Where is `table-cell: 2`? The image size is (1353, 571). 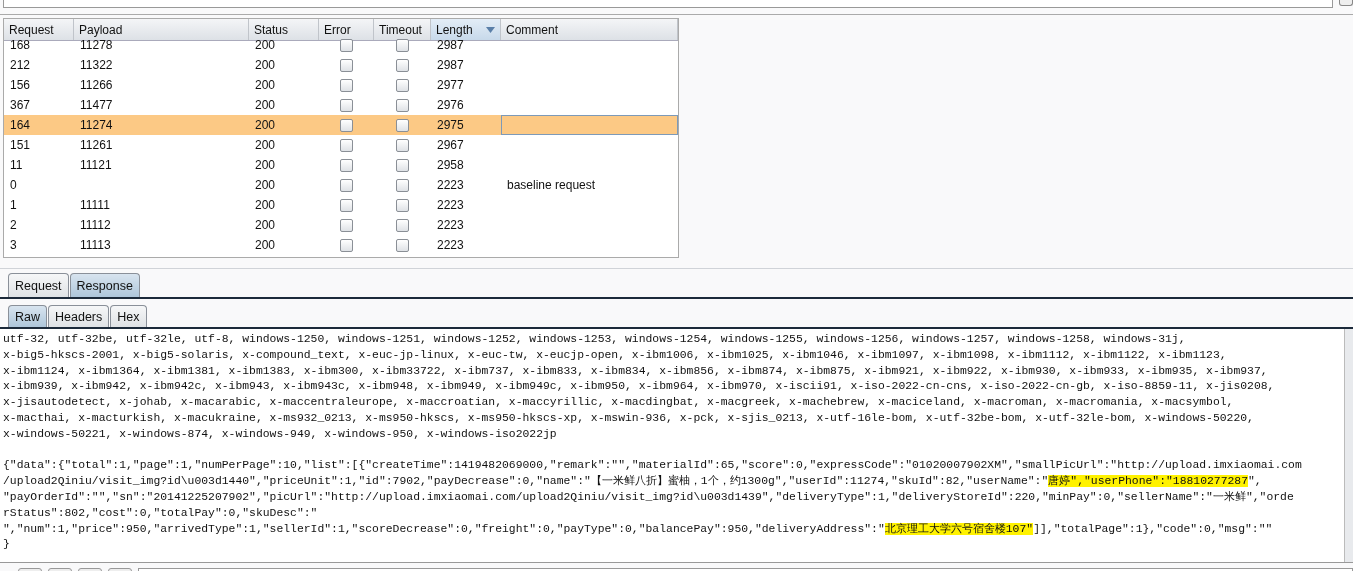
table-cell: 2 is located at coordinates (13, 225).